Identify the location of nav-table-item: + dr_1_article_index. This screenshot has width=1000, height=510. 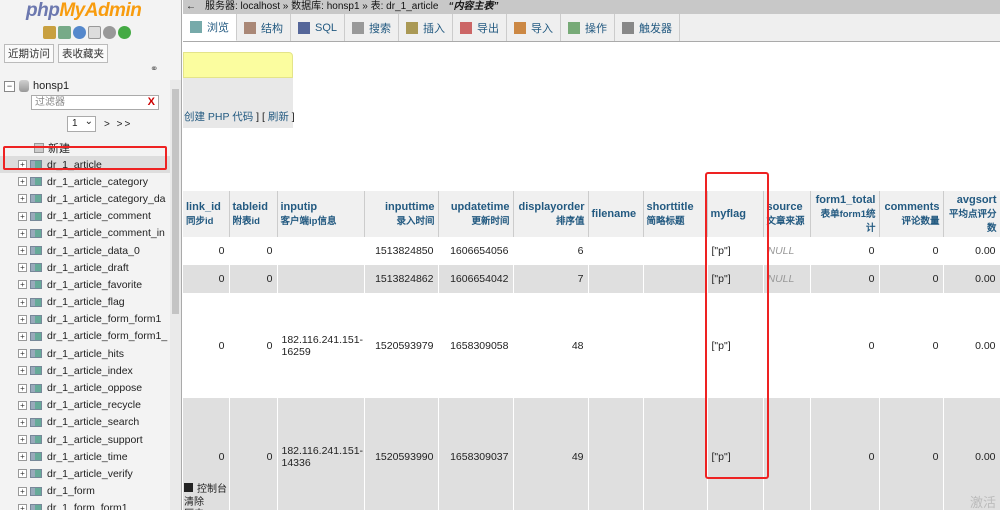
(85, 370).